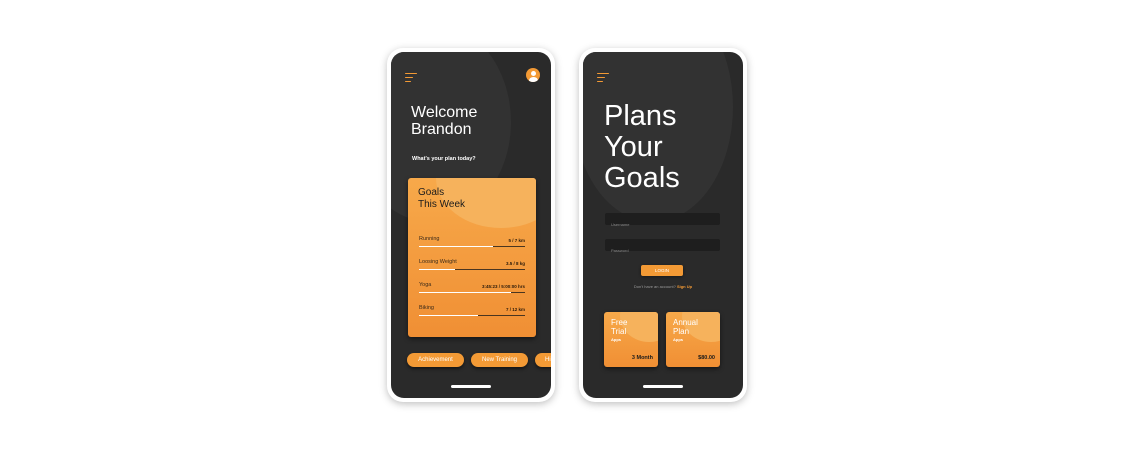 This screenshot has width=1134, height=451. I want to click on login-button: LOGIN, so click(662, 270).